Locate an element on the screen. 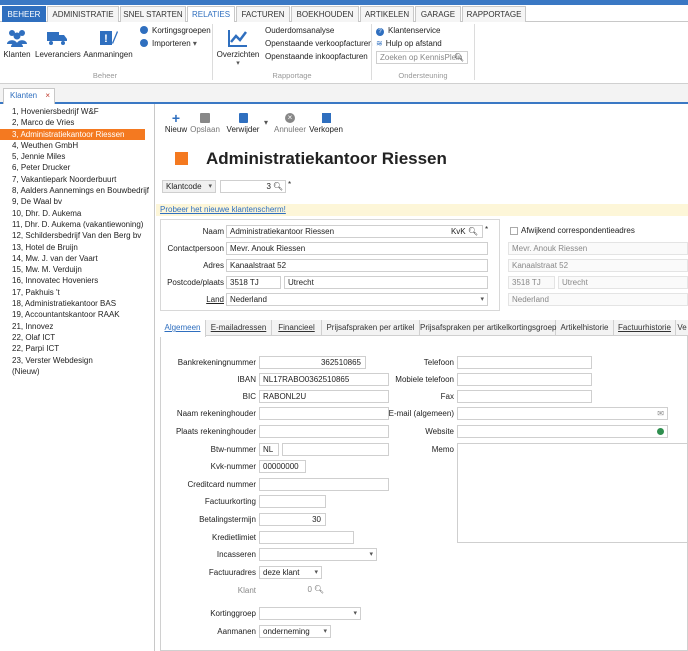 The image size is (688, 651). kennisplein-search-input: Zoeken op KennisPlein 🔍︎ is located at coordinates (422, 57).